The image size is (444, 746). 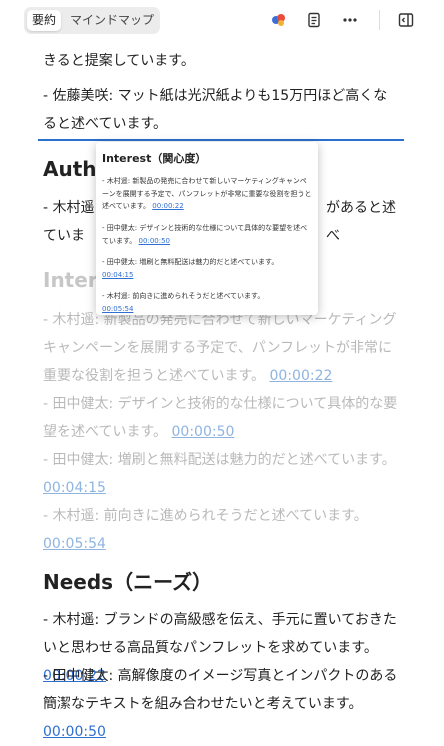 What do you see at coordinates (314, 20) in the screenshot?
I see `document-list-icon` at bounding box center [314, 20].